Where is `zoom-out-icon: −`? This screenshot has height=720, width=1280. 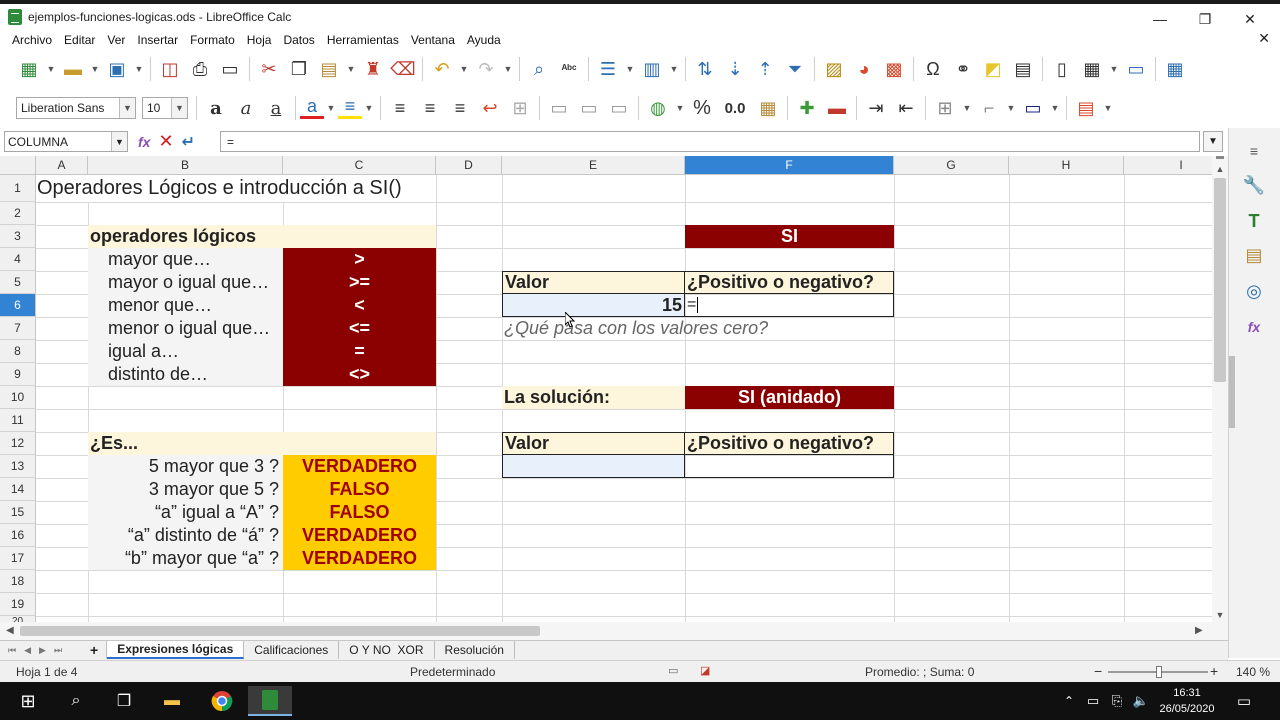 zoom-out-icon: − is located at coordinates (1098, 671).